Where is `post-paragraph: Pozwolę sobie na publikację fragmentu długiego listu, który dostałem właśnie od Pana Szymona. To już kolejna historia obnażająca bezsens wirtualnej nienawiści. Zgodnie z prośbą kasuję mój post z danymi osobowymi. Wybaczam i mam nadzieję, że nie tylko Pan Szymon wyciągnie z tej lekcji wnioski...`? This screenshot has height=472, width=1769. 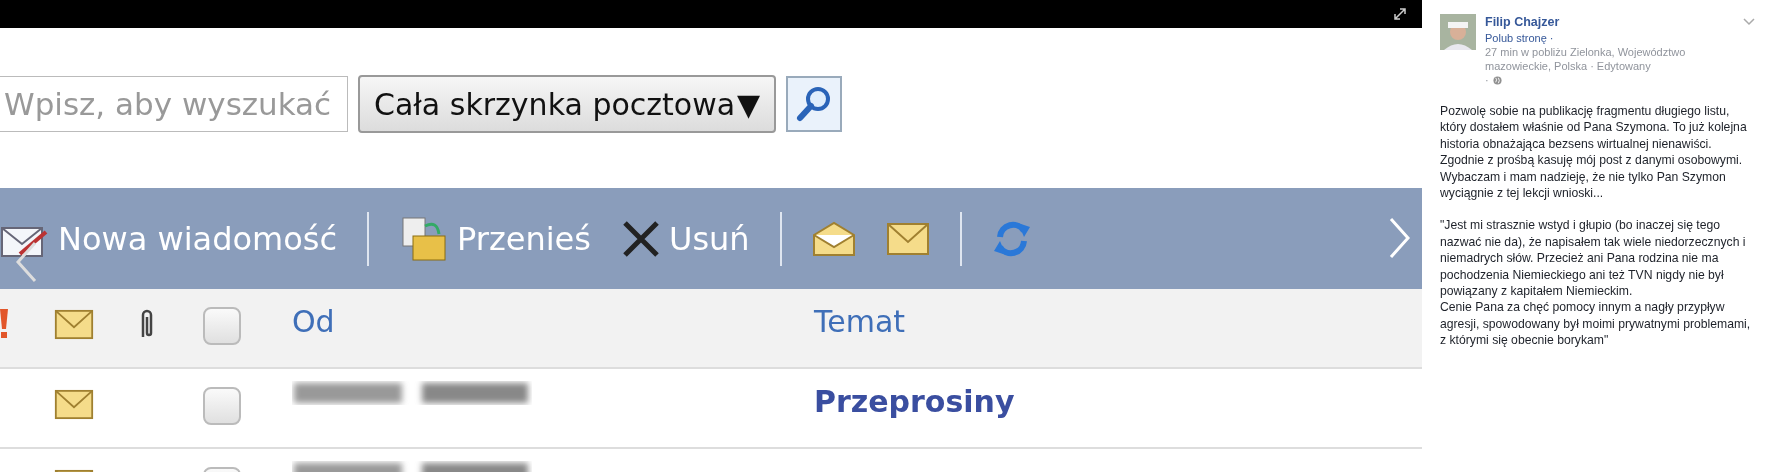
post-paragraph: Pozwolę sobie na publikację fragmentu długiego listu, który dostałem właśnie od Pana Szymona. To już kolejna historia obnażająca bezsens wirtualnej nienawiści. Zgodnie z prośbą kasuję mój post z danymi osobowymi. Wybaczam i mam nadzieję, że nie tylko Pan Szymon wyciągnie z tej lekcji wnioski... is located at coordinates (1594, 152).